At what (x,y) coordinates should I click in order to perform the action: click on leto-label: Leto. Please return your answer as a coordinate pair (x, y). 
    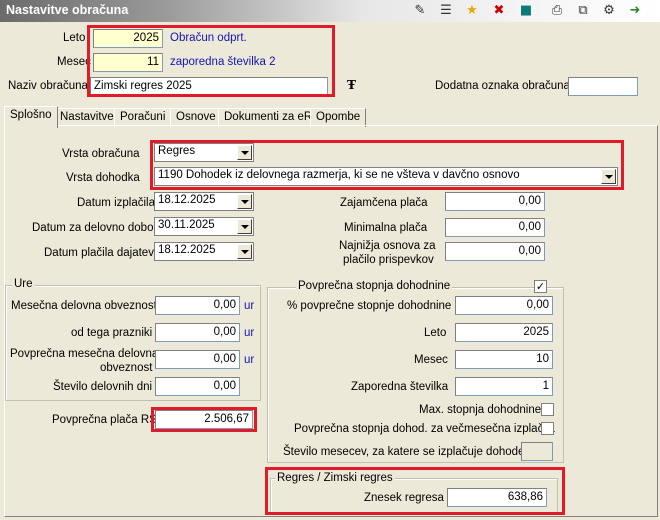
    Looking at the image, I should click on (74, 38).